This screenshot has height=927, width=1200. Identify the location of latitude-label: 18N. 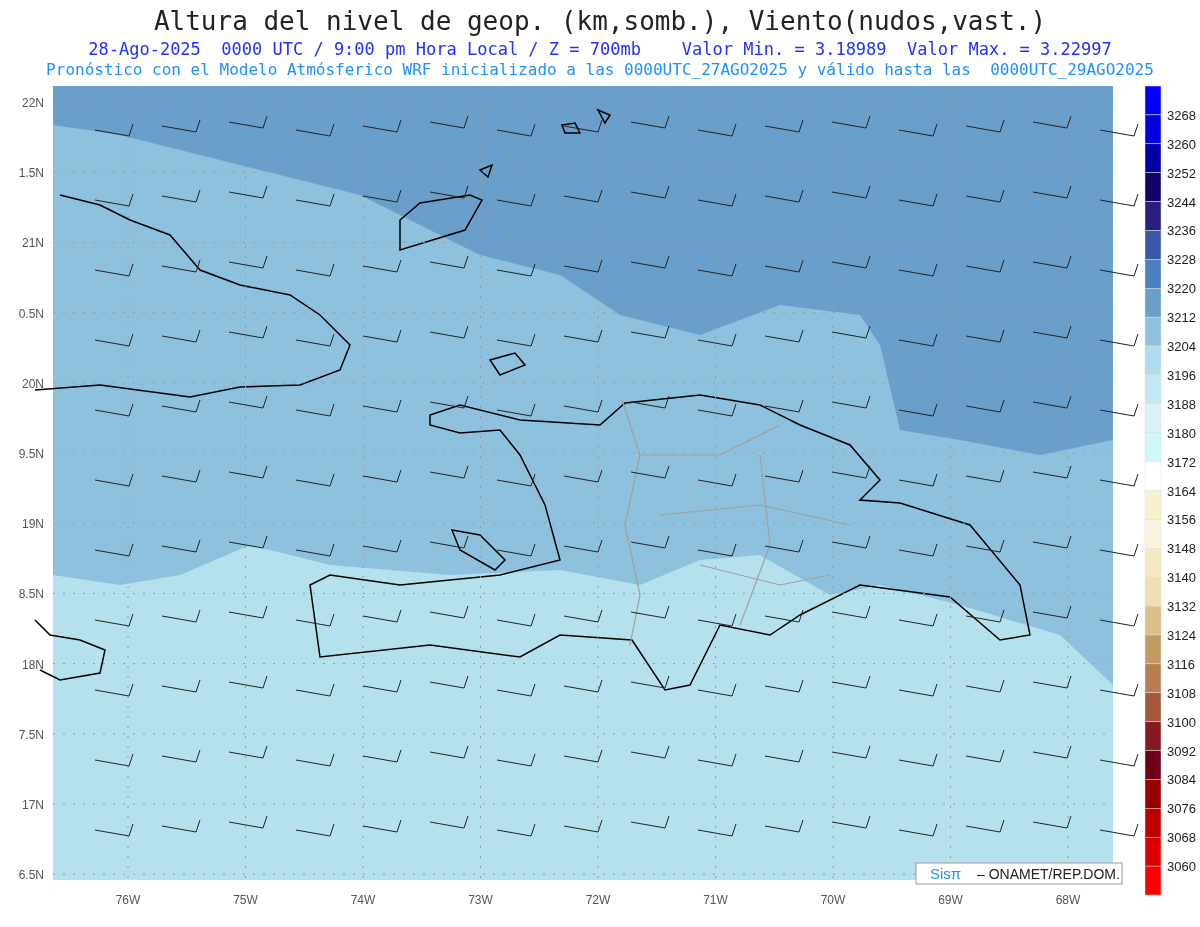
(33, 664).